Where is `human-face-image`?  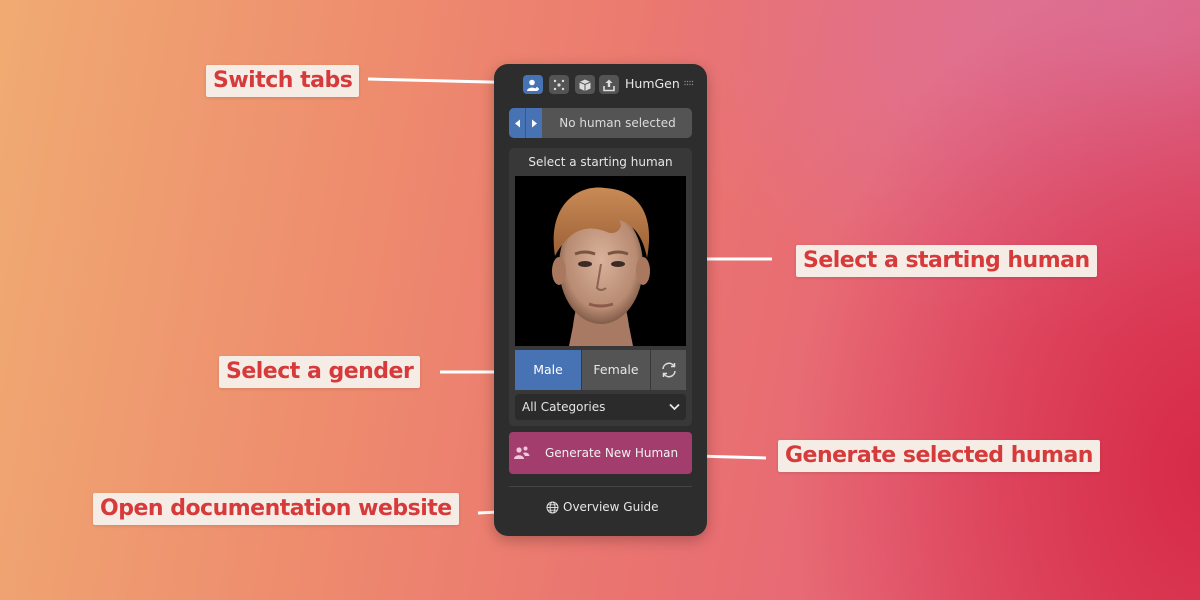
human-face-image is located at coordinates (600, 261).